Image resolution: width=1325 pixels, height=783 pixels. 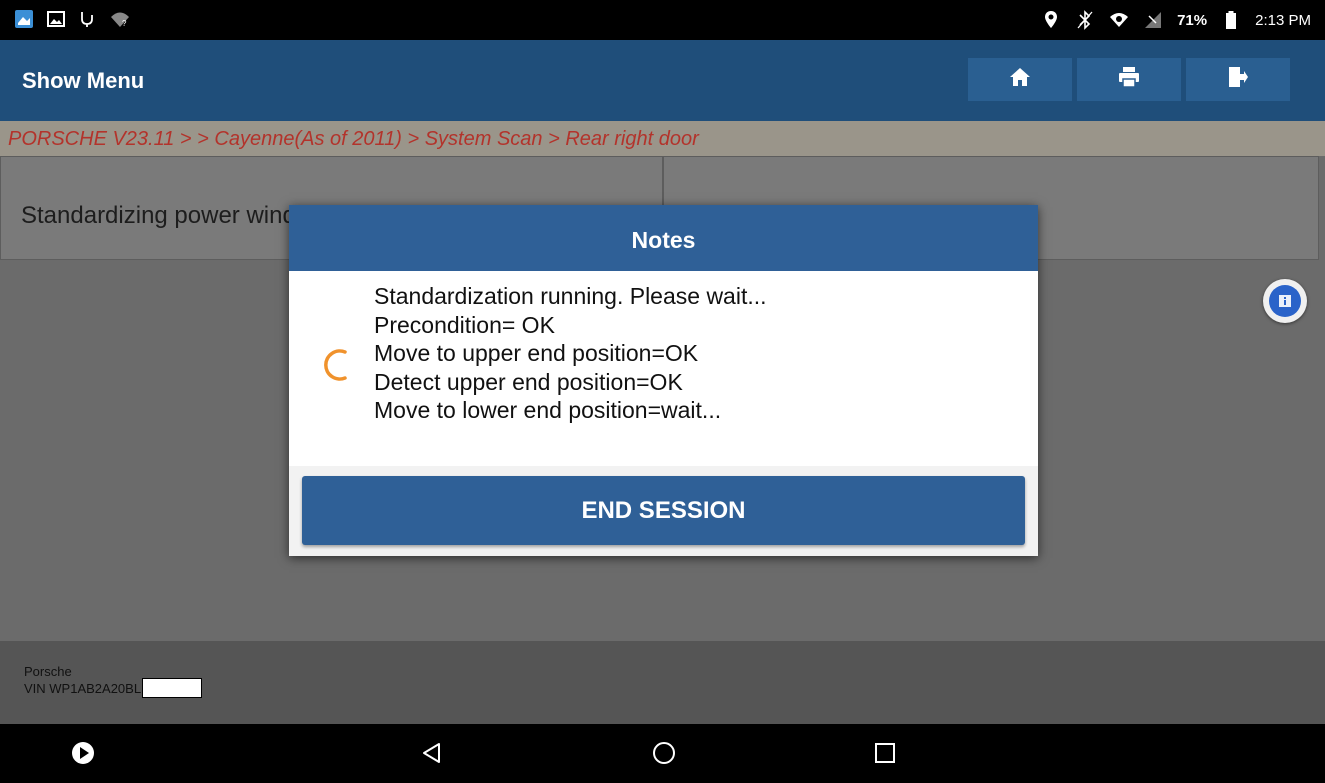 I want to click on home-circle-icon, so click(x=664, y=755).